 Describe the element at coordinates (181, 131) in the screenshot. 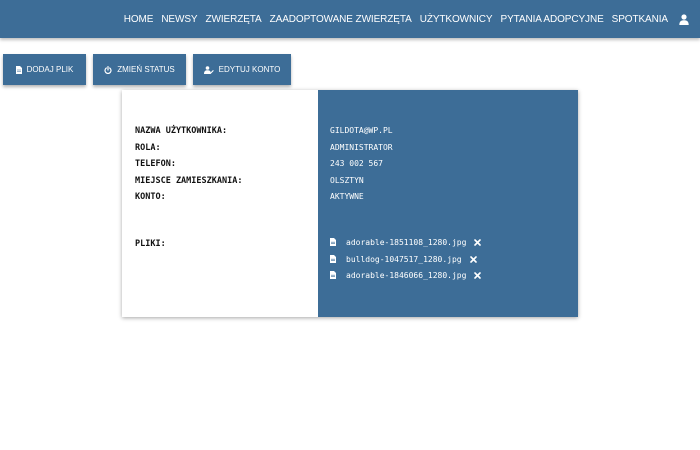

I see `username-label: NAZWA UŻYTKOWNIKA:` at that location.